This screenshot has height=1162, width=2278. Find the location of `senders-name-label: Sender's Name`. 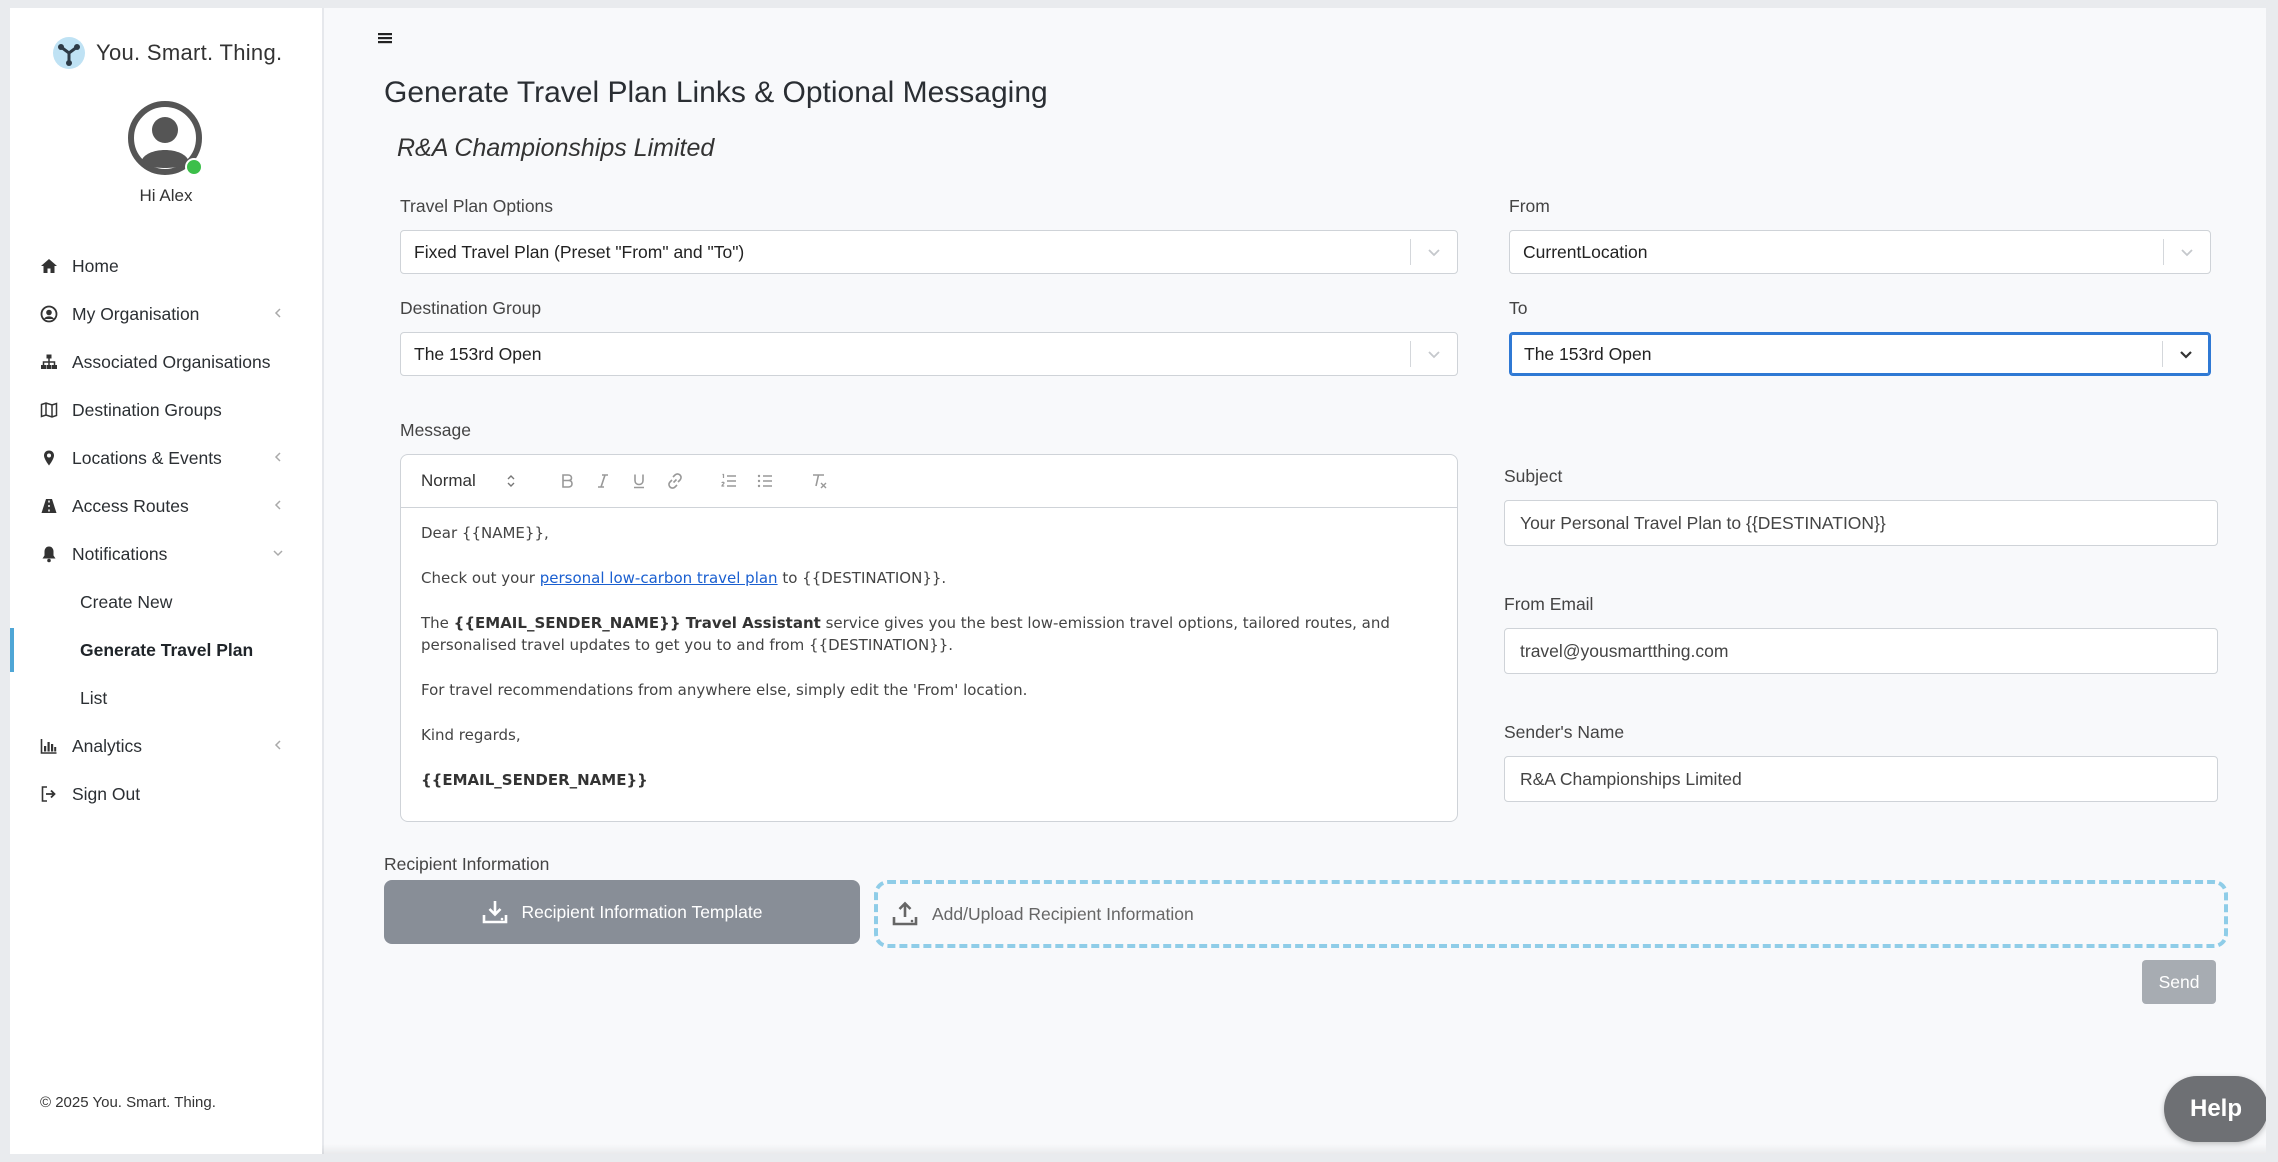

senders-name-label: Sender's Name is located at coordinates (1564, 732).